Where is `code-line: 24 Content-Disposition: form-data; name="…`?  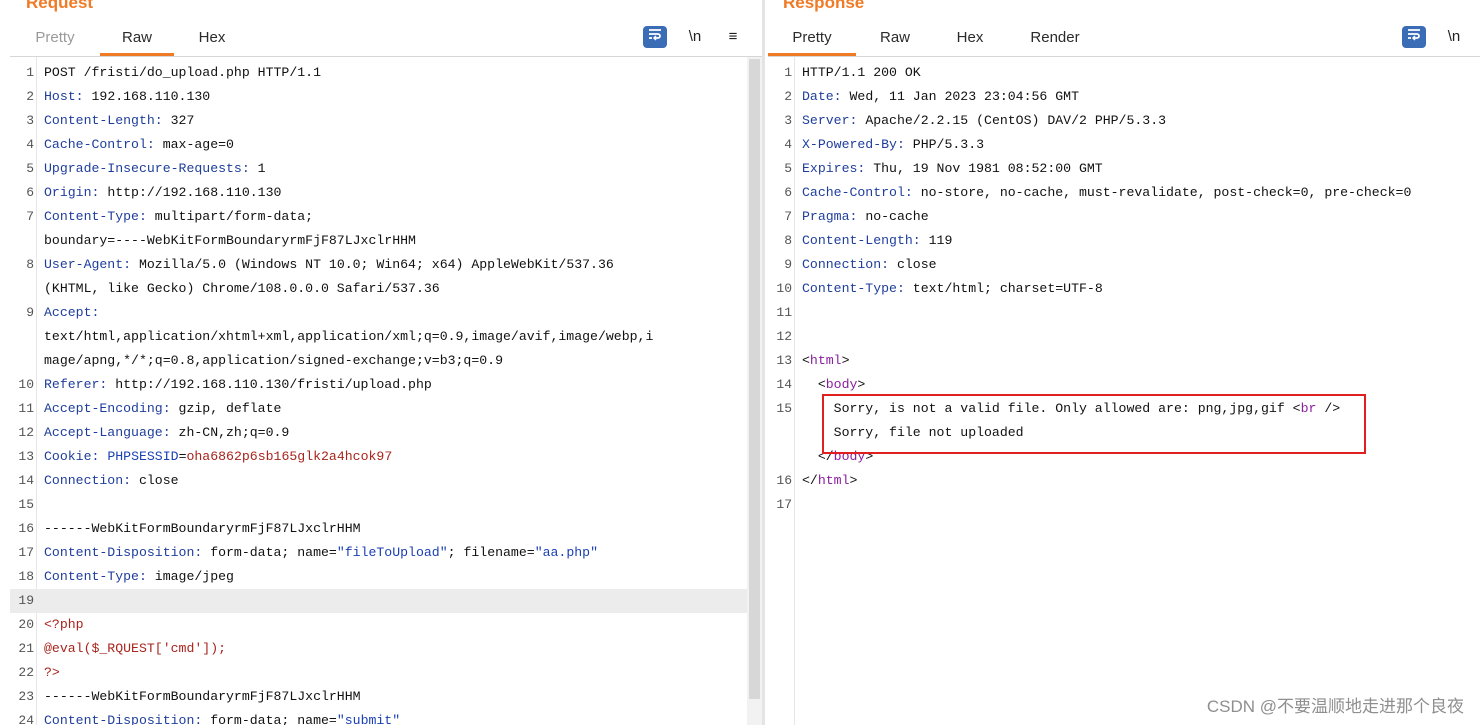 code-line: 24 Content-Disposition: form-data; name="… is located at coordinates (386, 717).